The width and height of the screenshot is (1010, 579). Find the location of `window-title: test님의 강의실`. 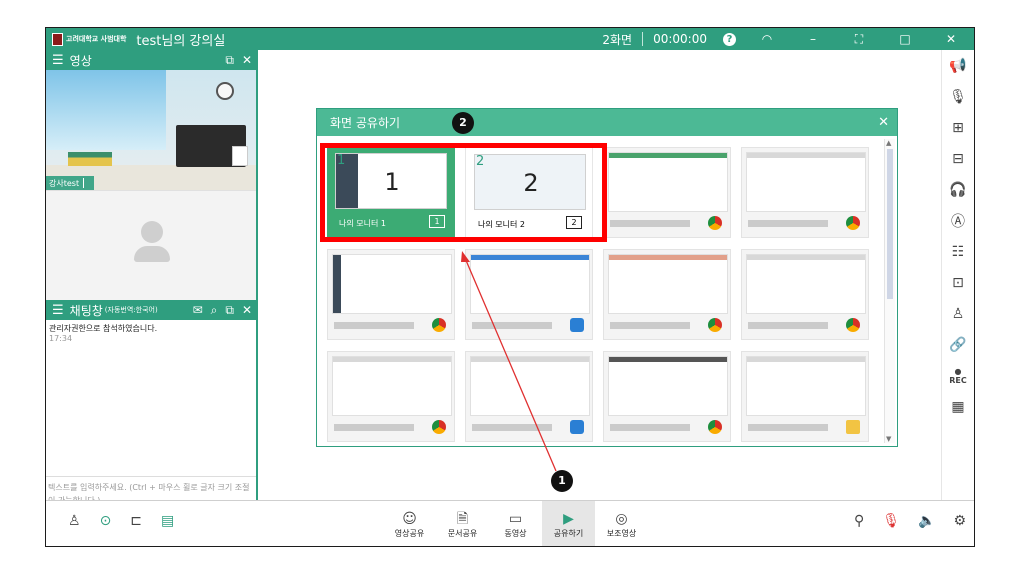

window-title: test님의 강의실 is located at coordinates (181, 41).